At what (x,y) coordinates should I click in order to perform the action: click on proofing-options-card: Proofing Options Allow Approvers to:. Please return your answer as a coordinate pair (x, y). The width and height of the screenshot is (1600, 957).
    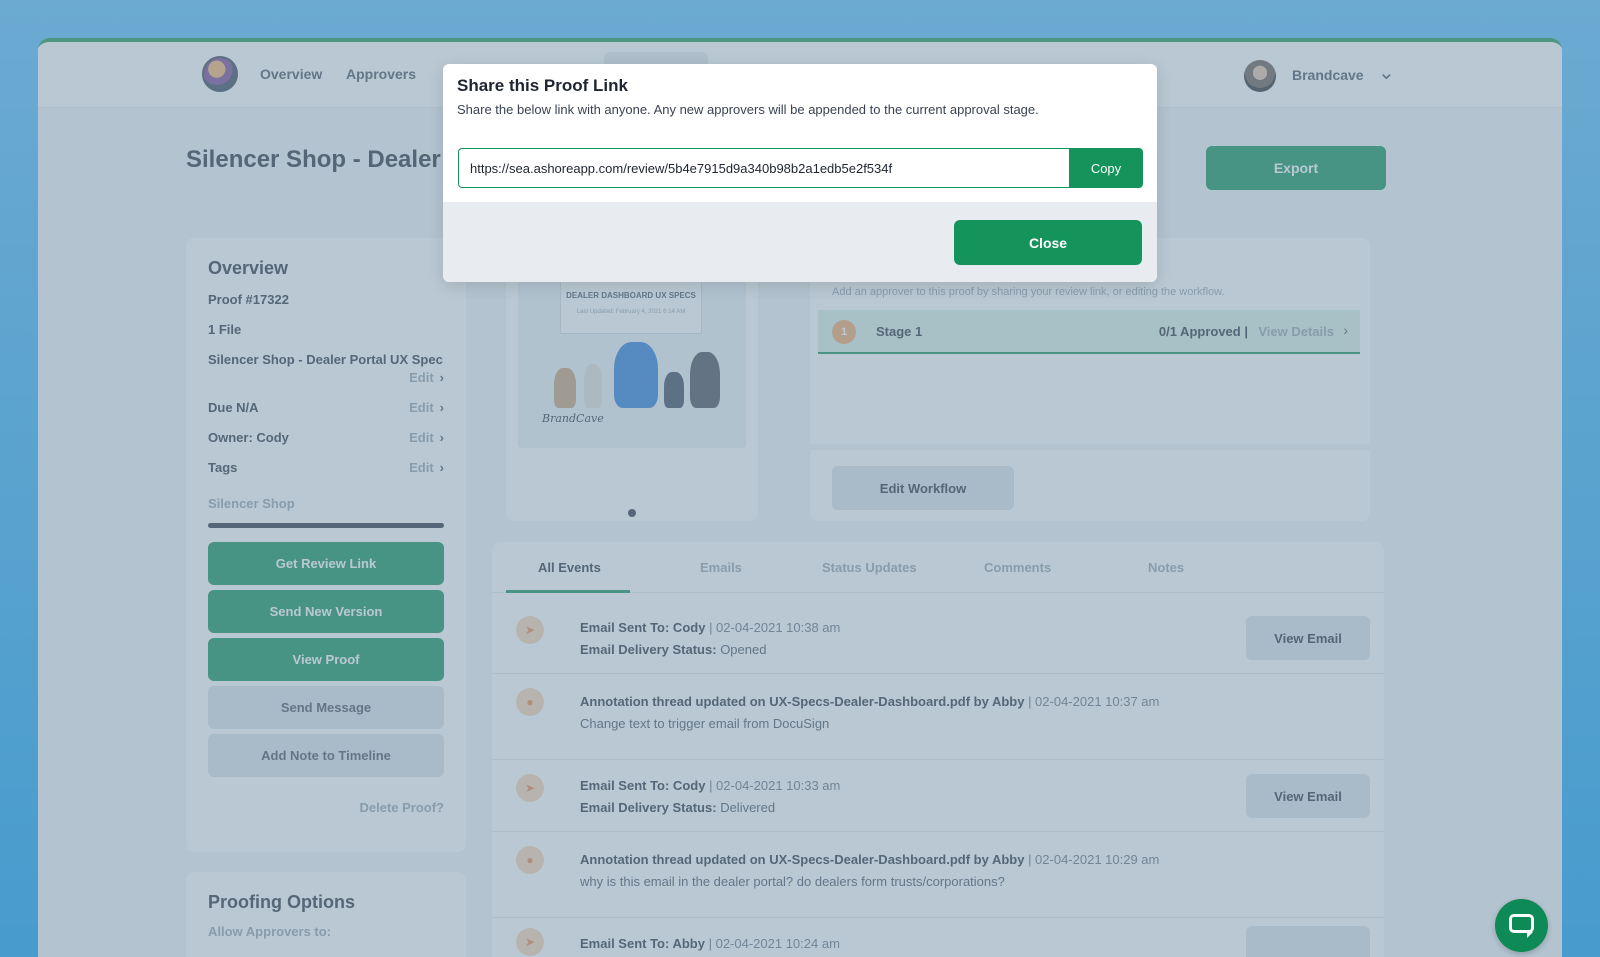
    Looking at the image, I should click on (326, 914).